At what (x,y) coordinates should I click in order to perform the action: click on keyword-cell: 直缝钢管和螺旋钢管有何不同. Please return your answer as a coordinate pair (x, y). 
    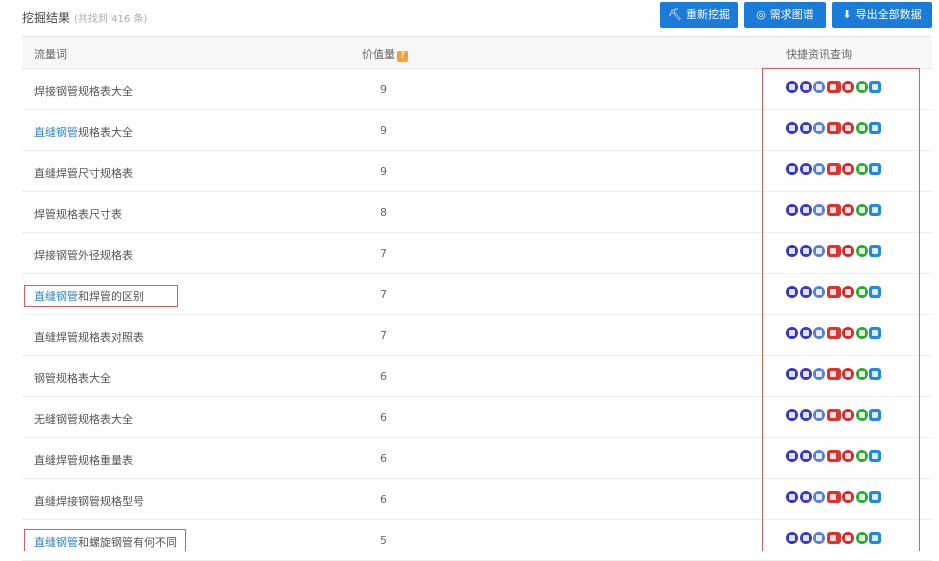
    Looking at the image, I should click on (105, 542).